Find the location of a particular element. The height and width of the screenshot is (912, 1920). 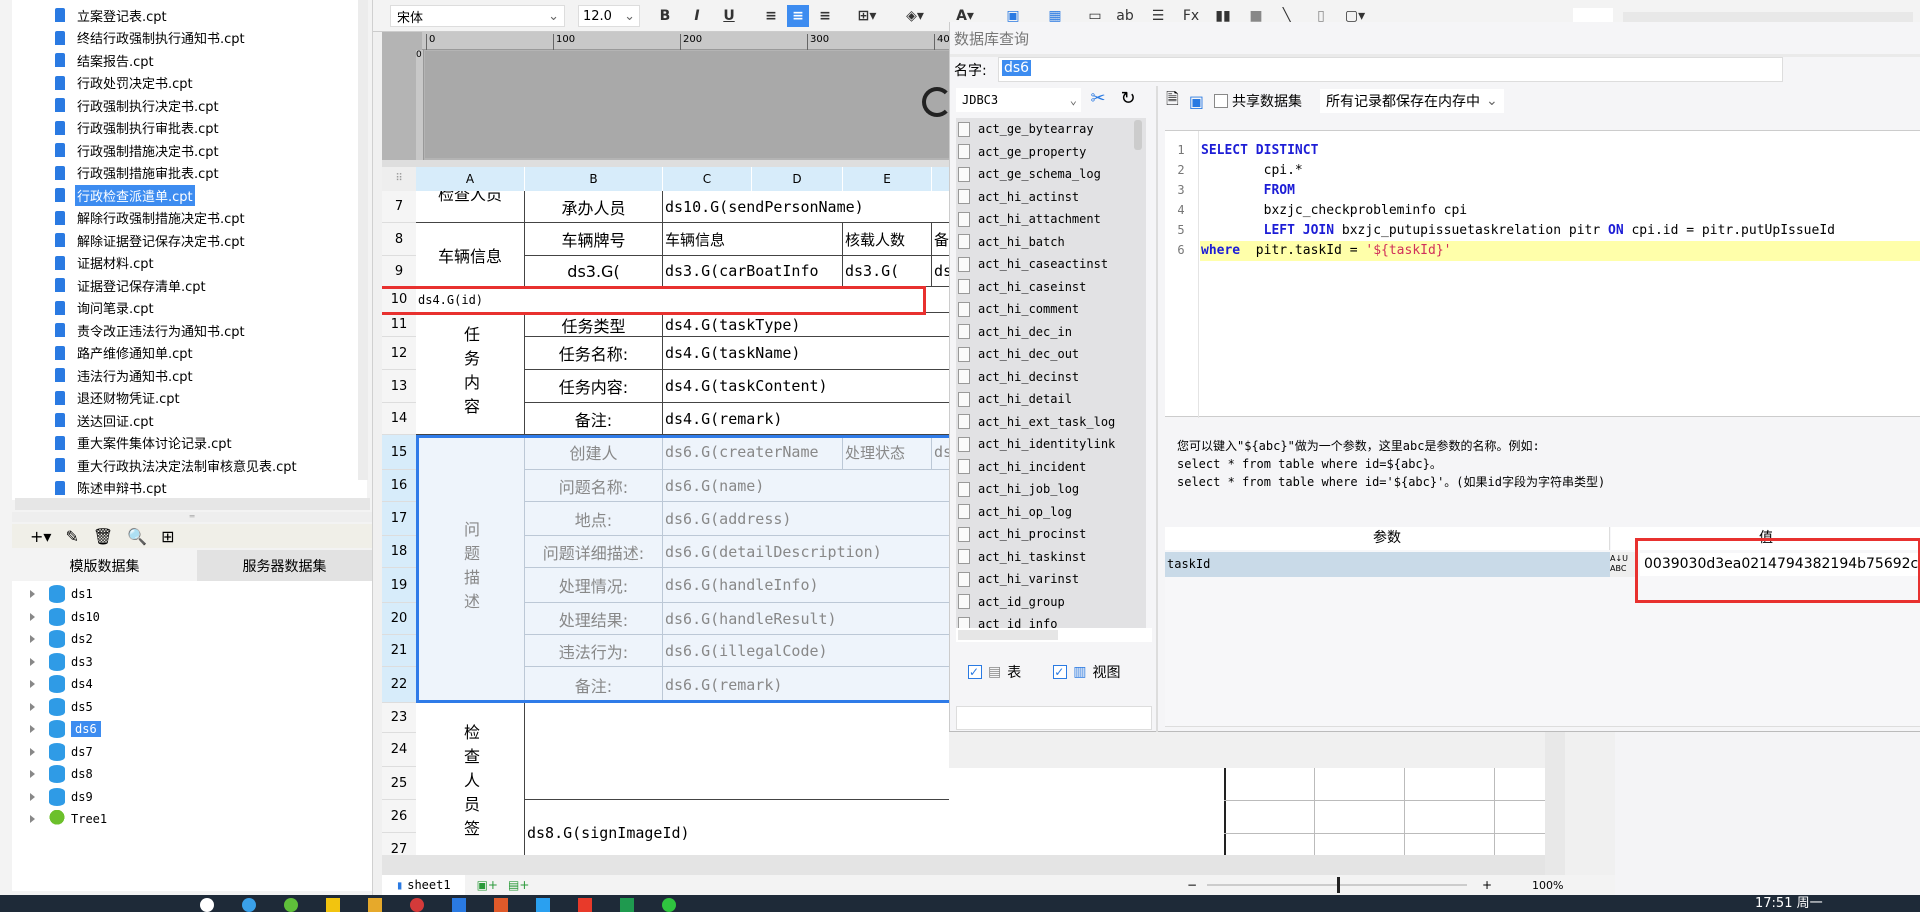

sheet-cell: ds6.G(detailDescription) is located at coordinates (806, 552).